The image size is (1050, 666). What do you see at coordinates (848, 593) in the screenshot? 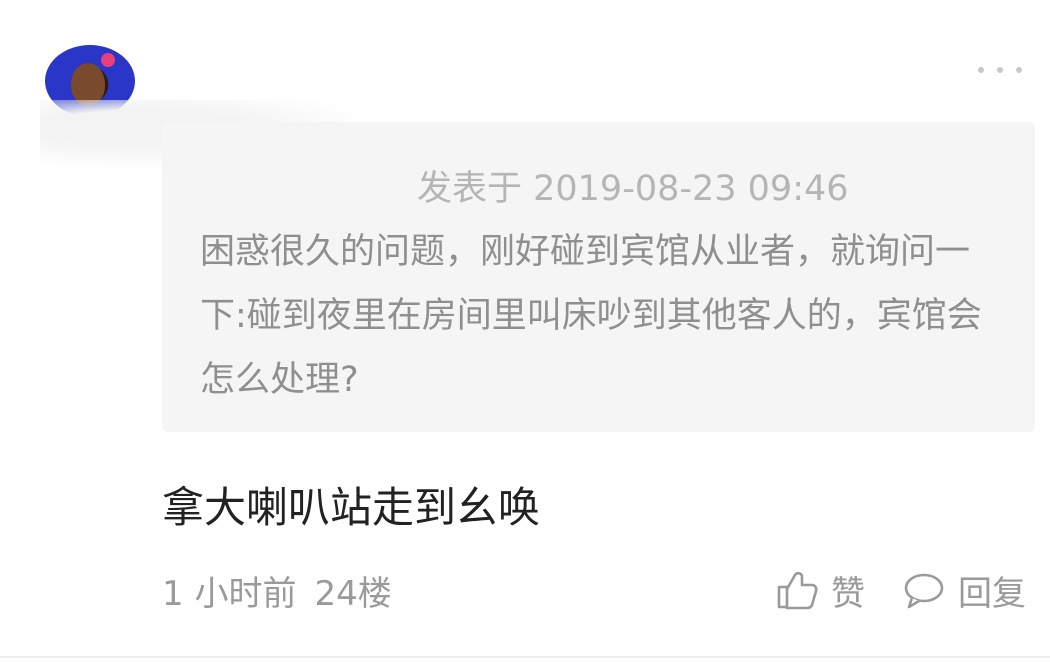
I see `like-label: 赞` at bounding box center [848, 593].